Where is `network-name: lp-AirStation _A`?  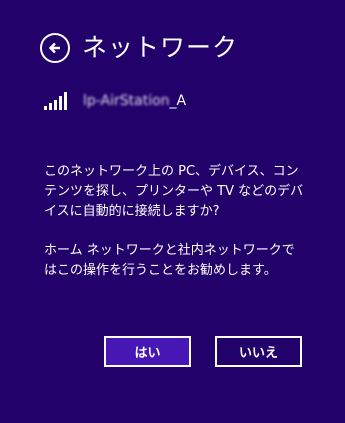 network-name: lp-AirStation _A is located at coordinates (134, 101).